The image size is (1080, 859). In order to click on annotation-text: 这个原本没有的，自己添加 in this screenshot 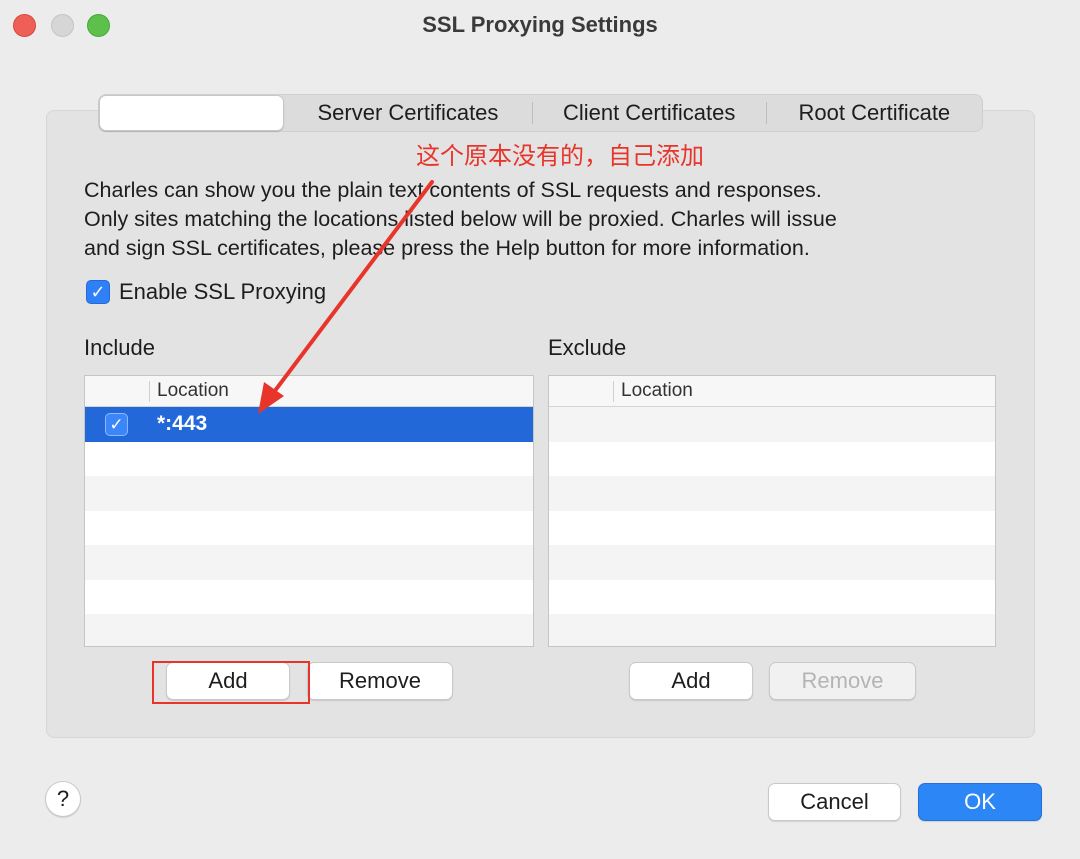, I will do `click(560, 156)`.